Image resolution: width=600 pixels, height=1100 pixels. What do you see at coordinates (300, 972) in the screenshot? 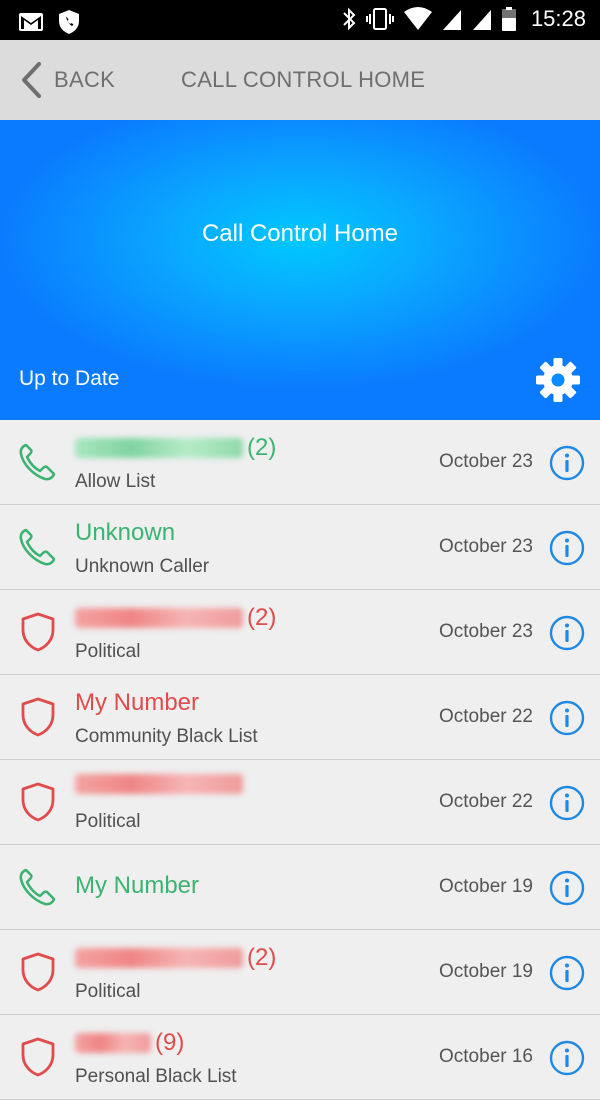
I see `call-row: (2) Political October 19` at bounding box center [300, 972].